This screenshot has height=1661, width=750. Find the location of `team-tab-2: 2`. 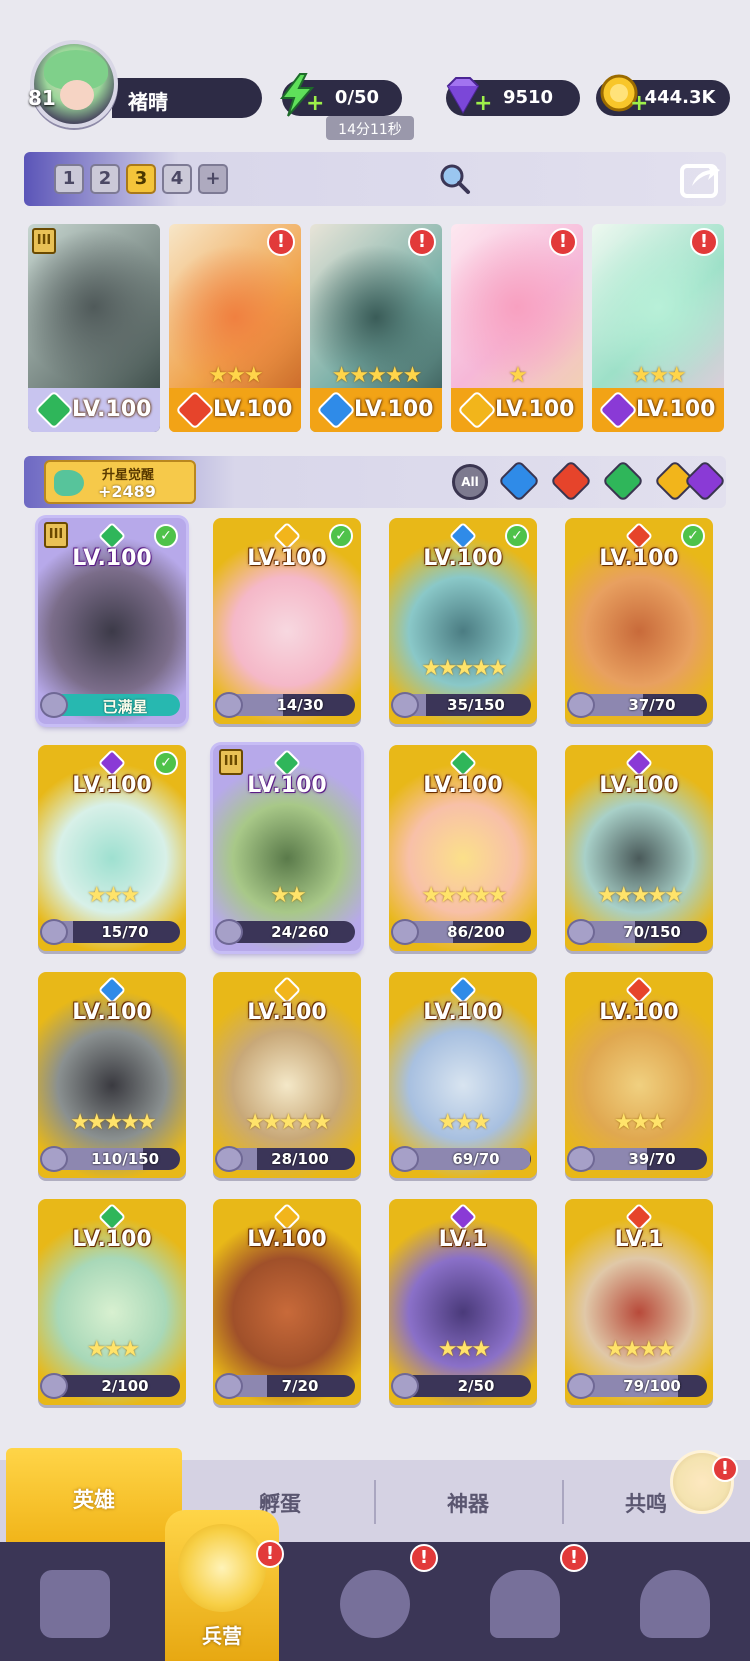

team-tab-2: 2 is located at coordinates (105, 179).